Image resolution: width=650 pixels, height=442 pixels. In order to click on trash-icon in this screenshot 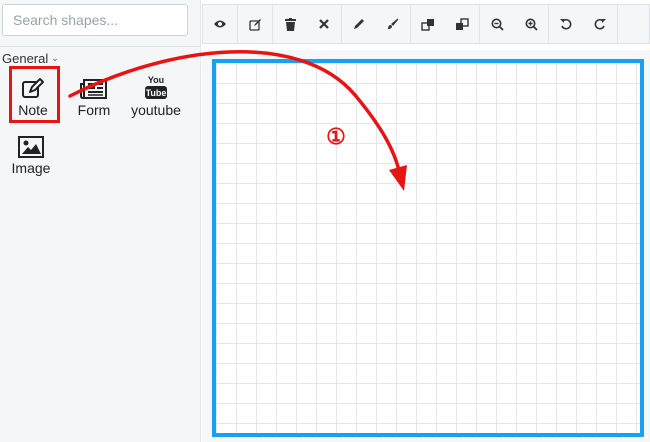, I will do `click(290, 24)`.